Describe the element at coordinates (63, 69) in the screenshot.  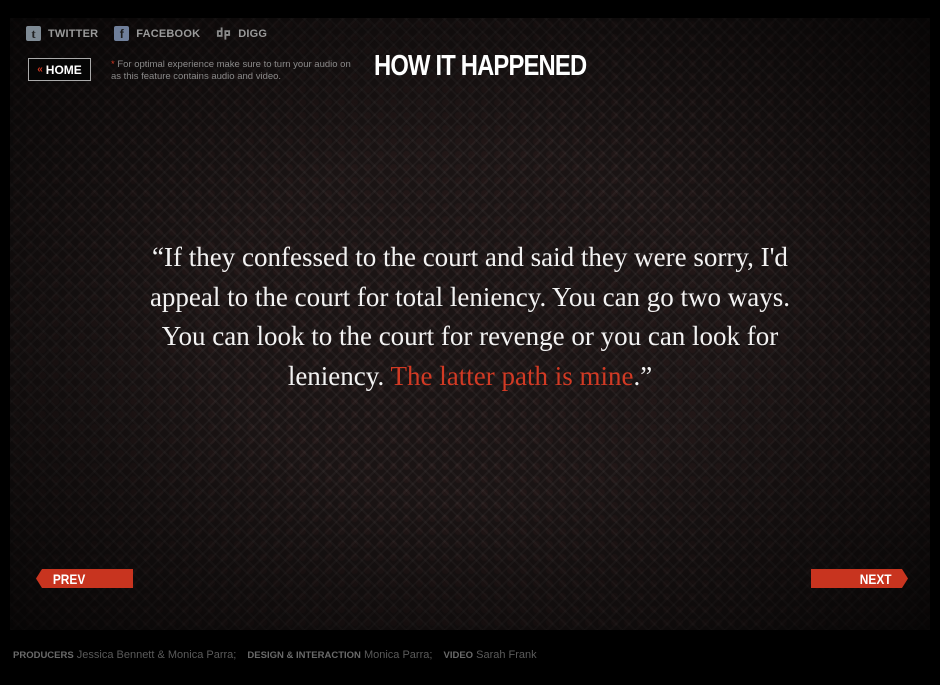
I see `home-label: HOME` at that location.